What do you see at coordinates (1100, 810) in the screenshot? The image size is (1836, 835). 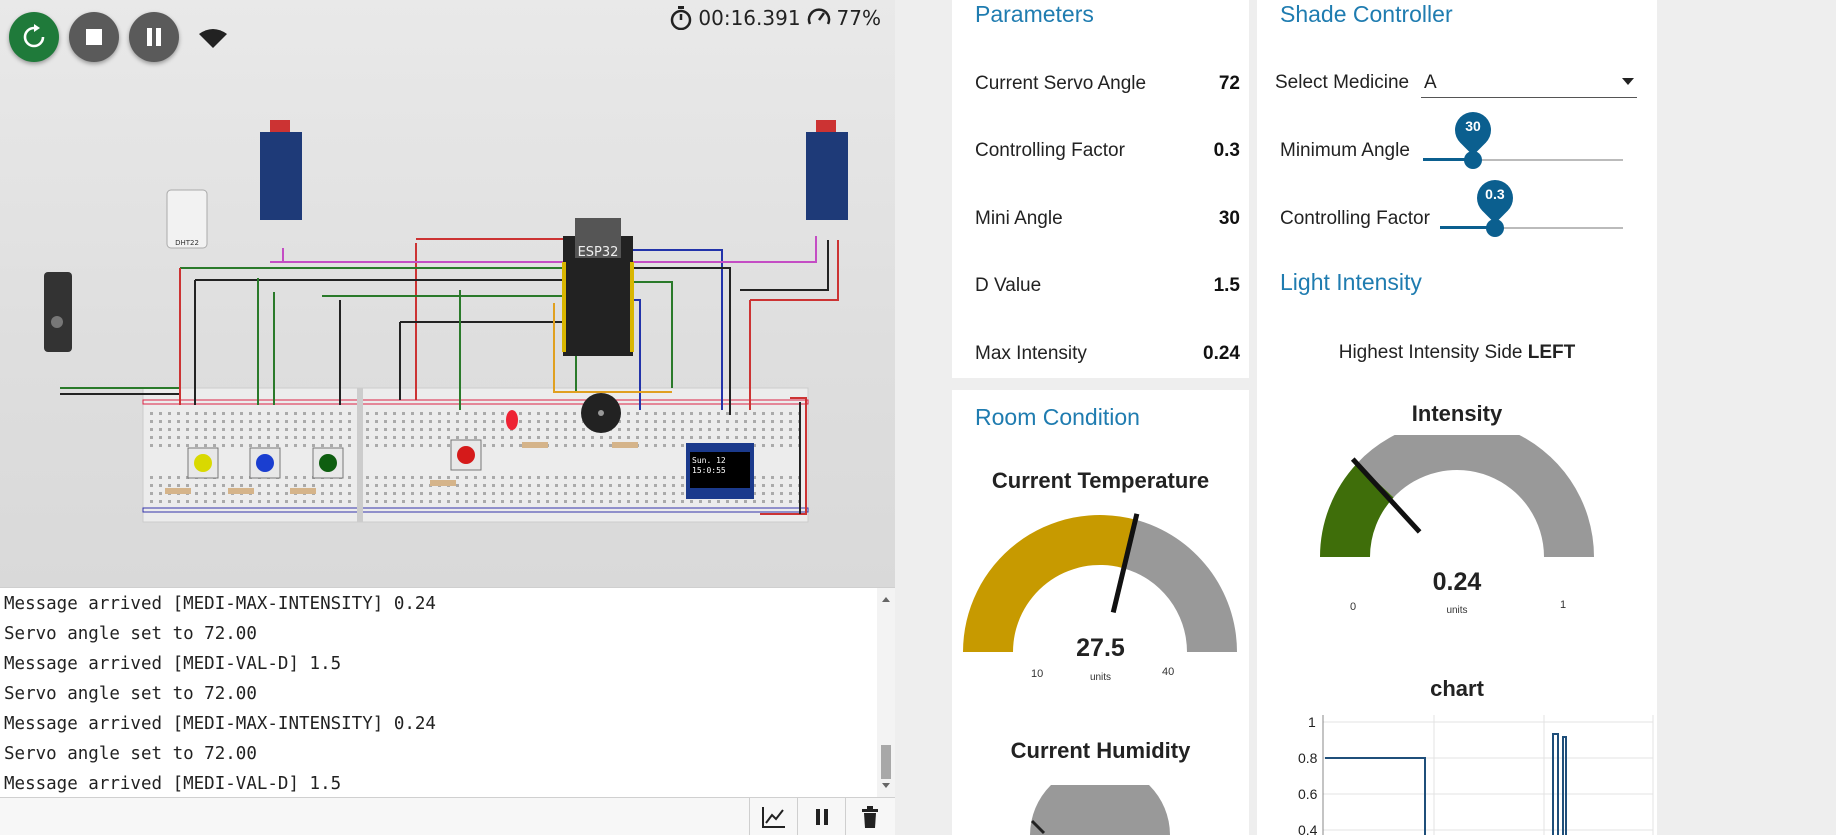 I see `humidity-gauge` at bounding box center [1100, 810].